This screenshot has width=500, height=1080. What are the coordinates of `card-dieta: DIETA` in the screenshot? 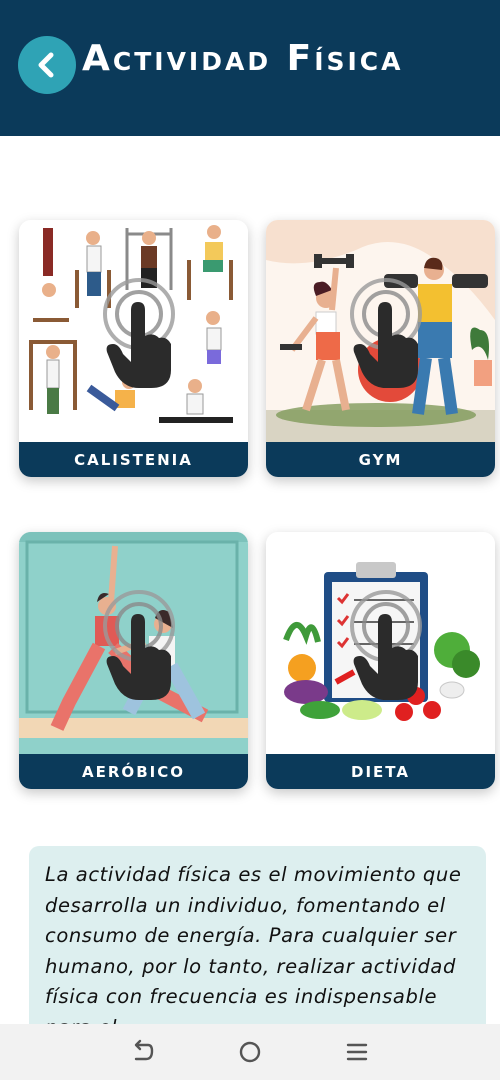 It's located at (380, 660).